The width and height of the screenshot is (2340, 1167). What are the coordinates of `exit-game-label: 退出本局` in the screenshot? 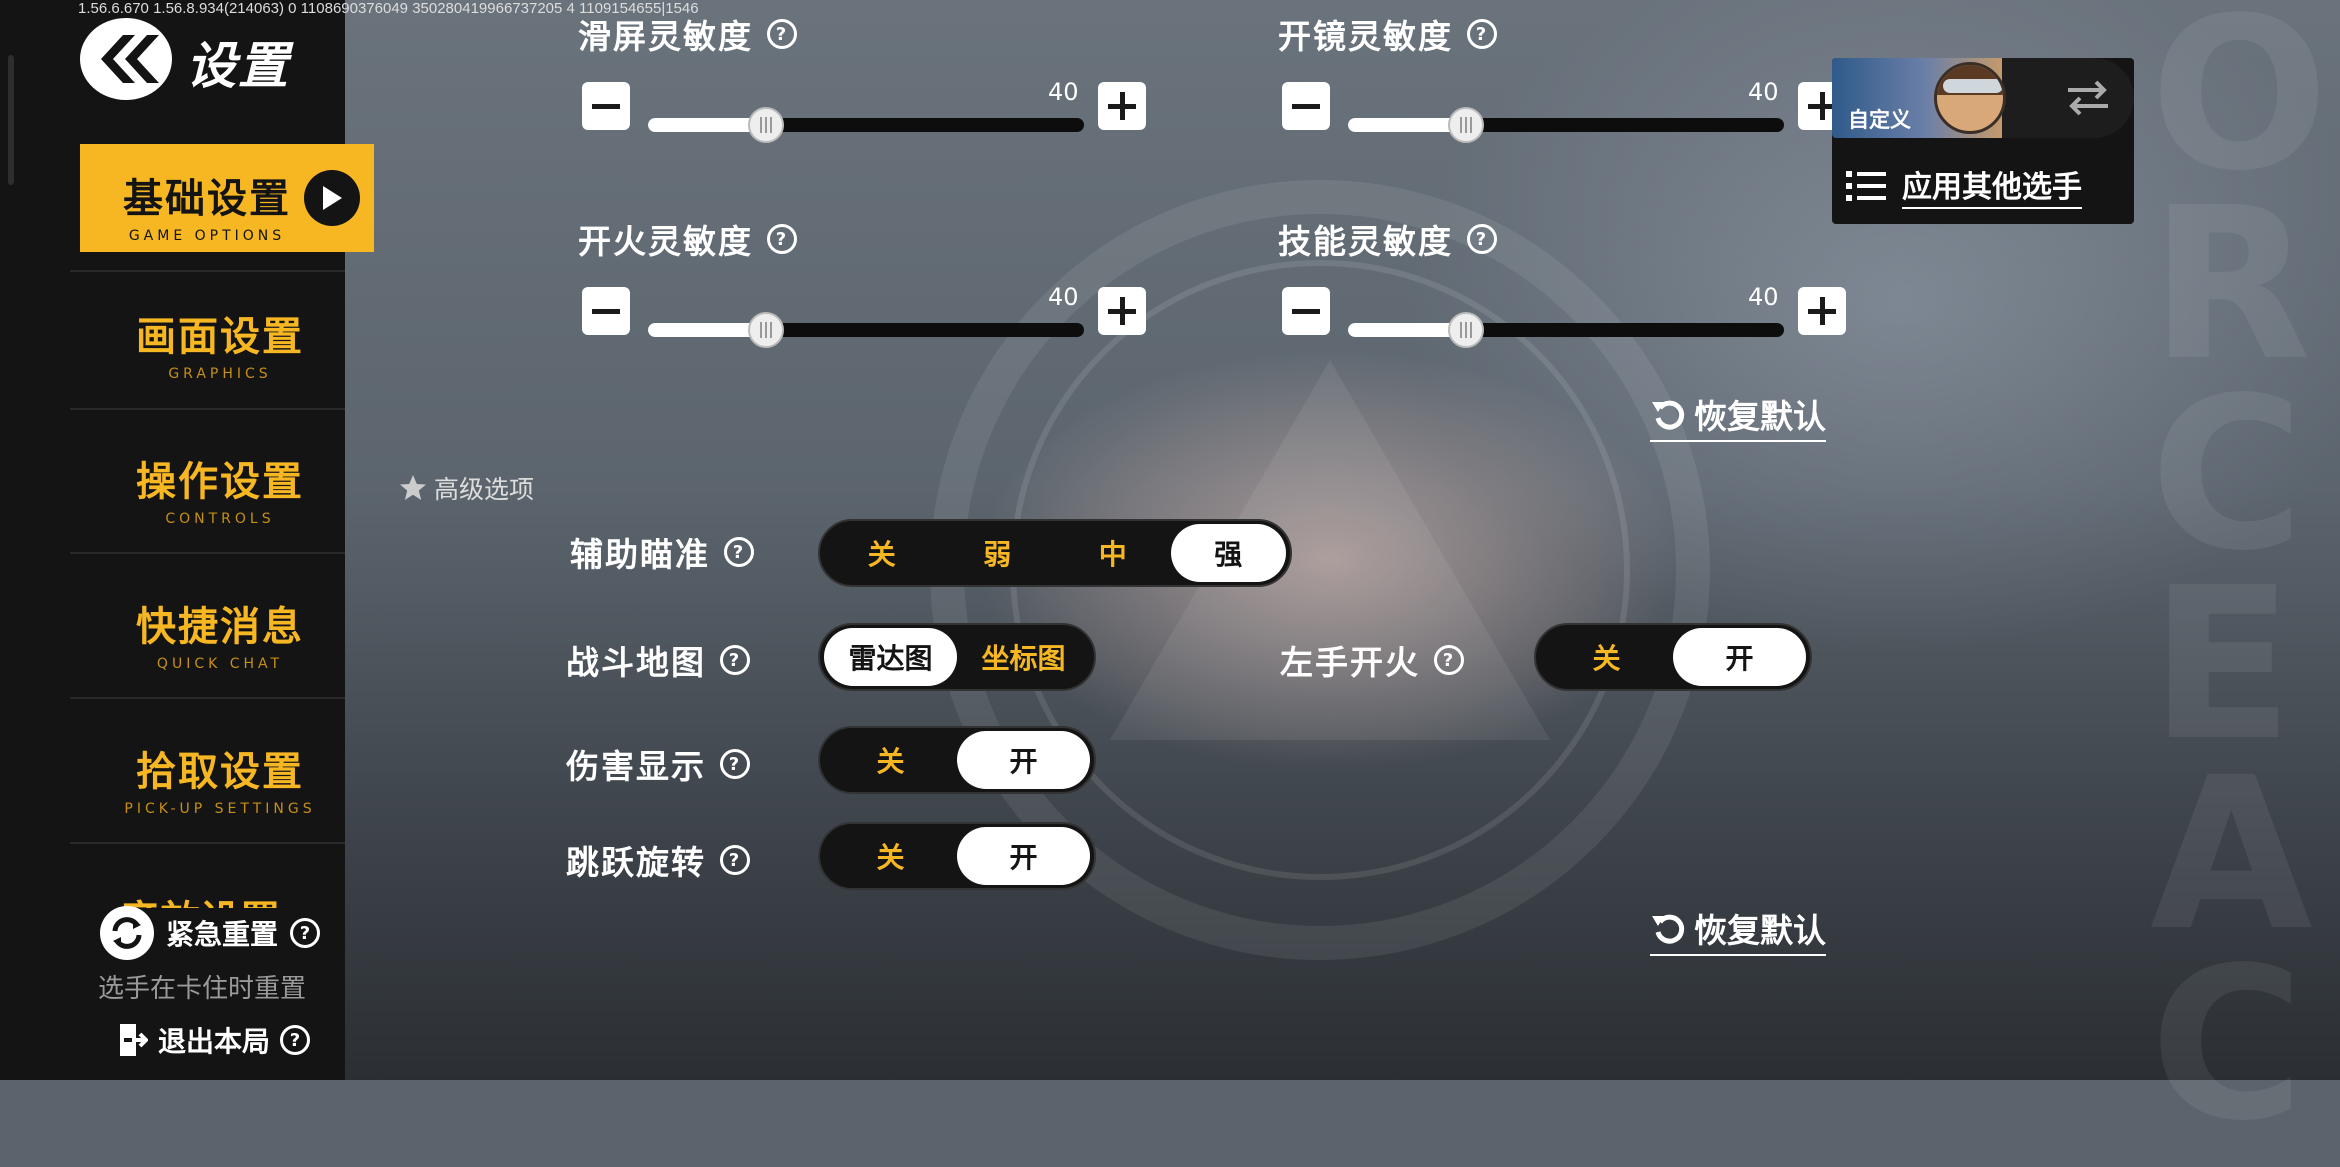 It's located at (214, 1041).